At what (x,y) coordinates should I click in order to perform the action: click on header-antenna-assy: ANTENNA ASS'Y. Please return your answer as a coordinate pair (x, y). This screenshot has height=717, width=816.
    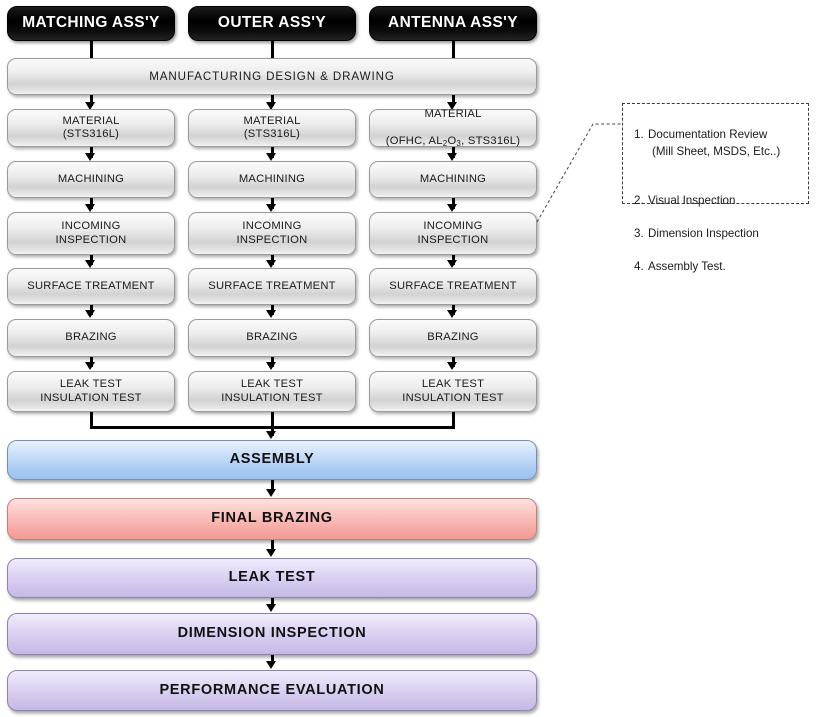
    Looking at the image, I should click on (453, 23).